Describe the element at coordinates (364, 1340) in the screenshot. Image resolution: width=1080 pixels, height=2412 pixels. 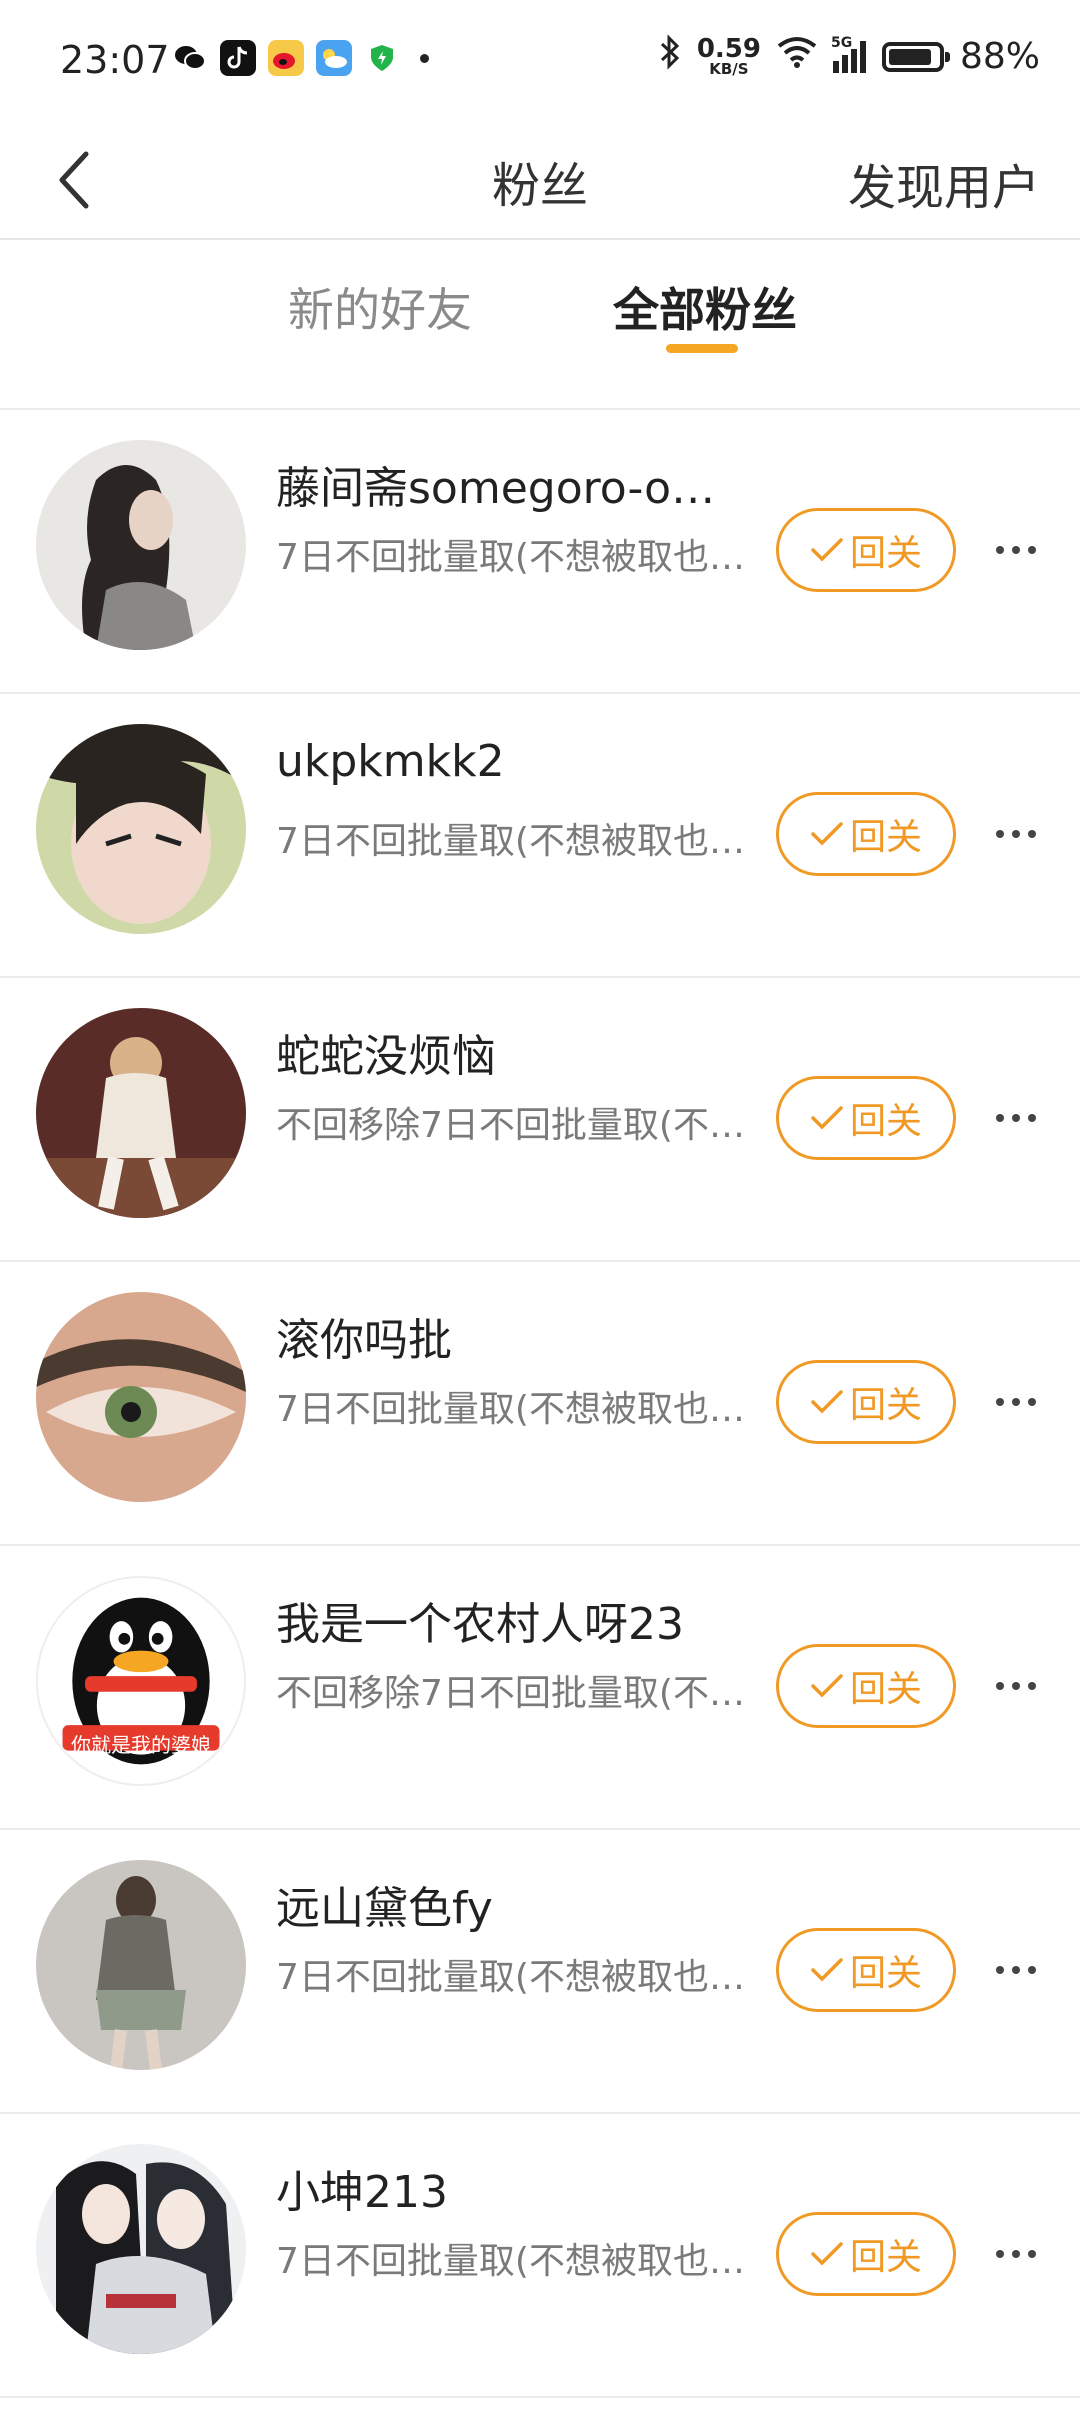
I see `follower-name: 滚你吗批` at that location.